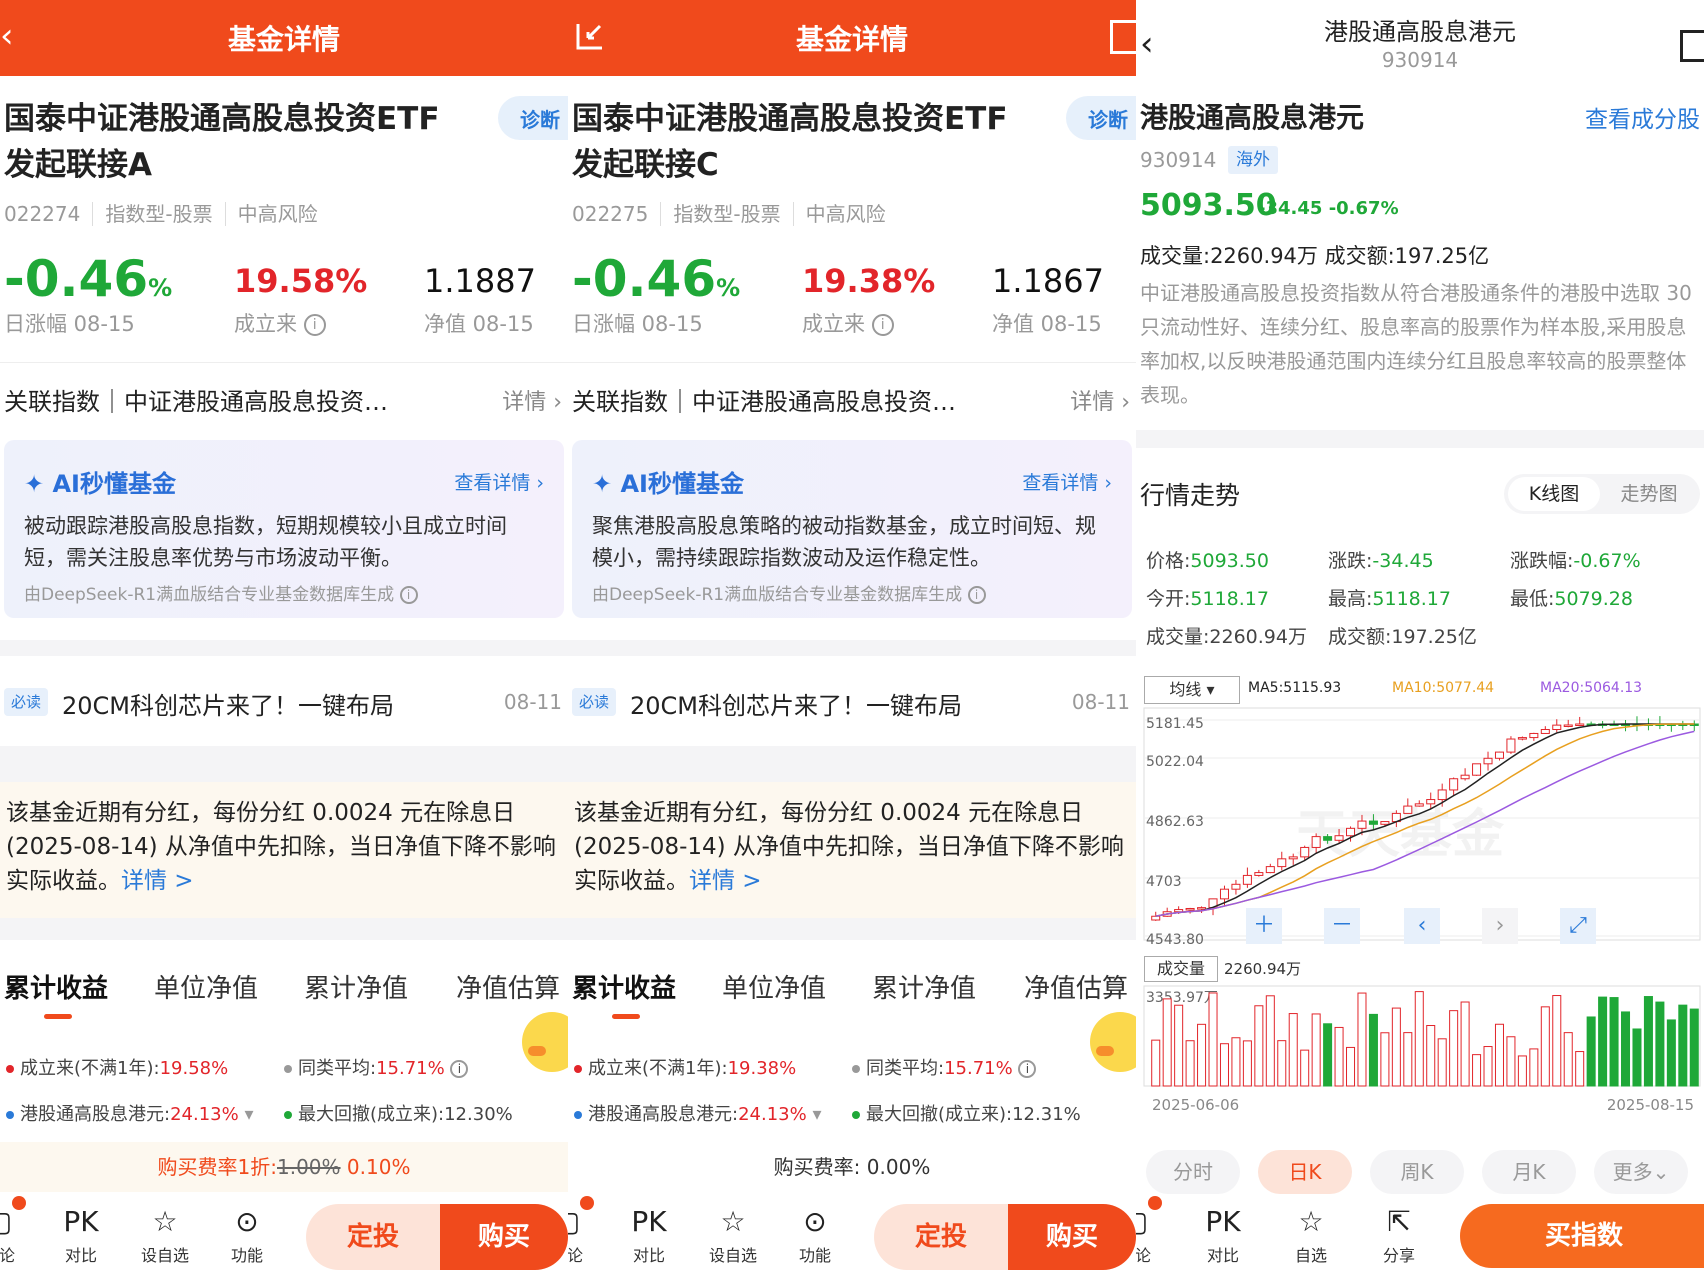  I want to click on period-day: 日K, so click(1305, 1172).